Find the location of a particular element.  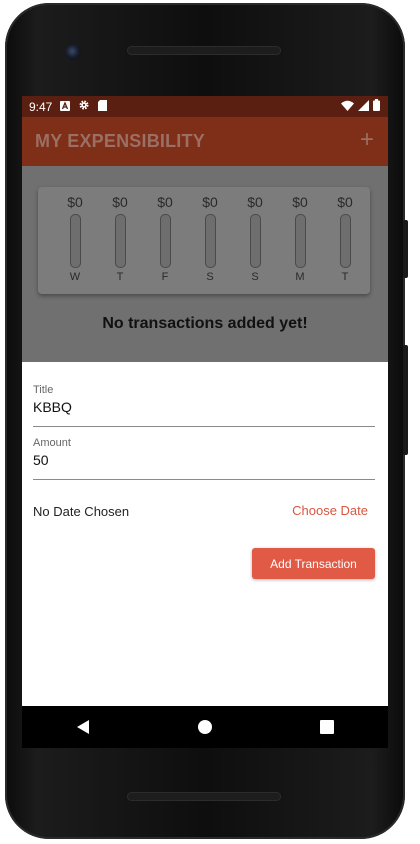

chart-bar-6: $0 T is located at coordinates (345, 238).